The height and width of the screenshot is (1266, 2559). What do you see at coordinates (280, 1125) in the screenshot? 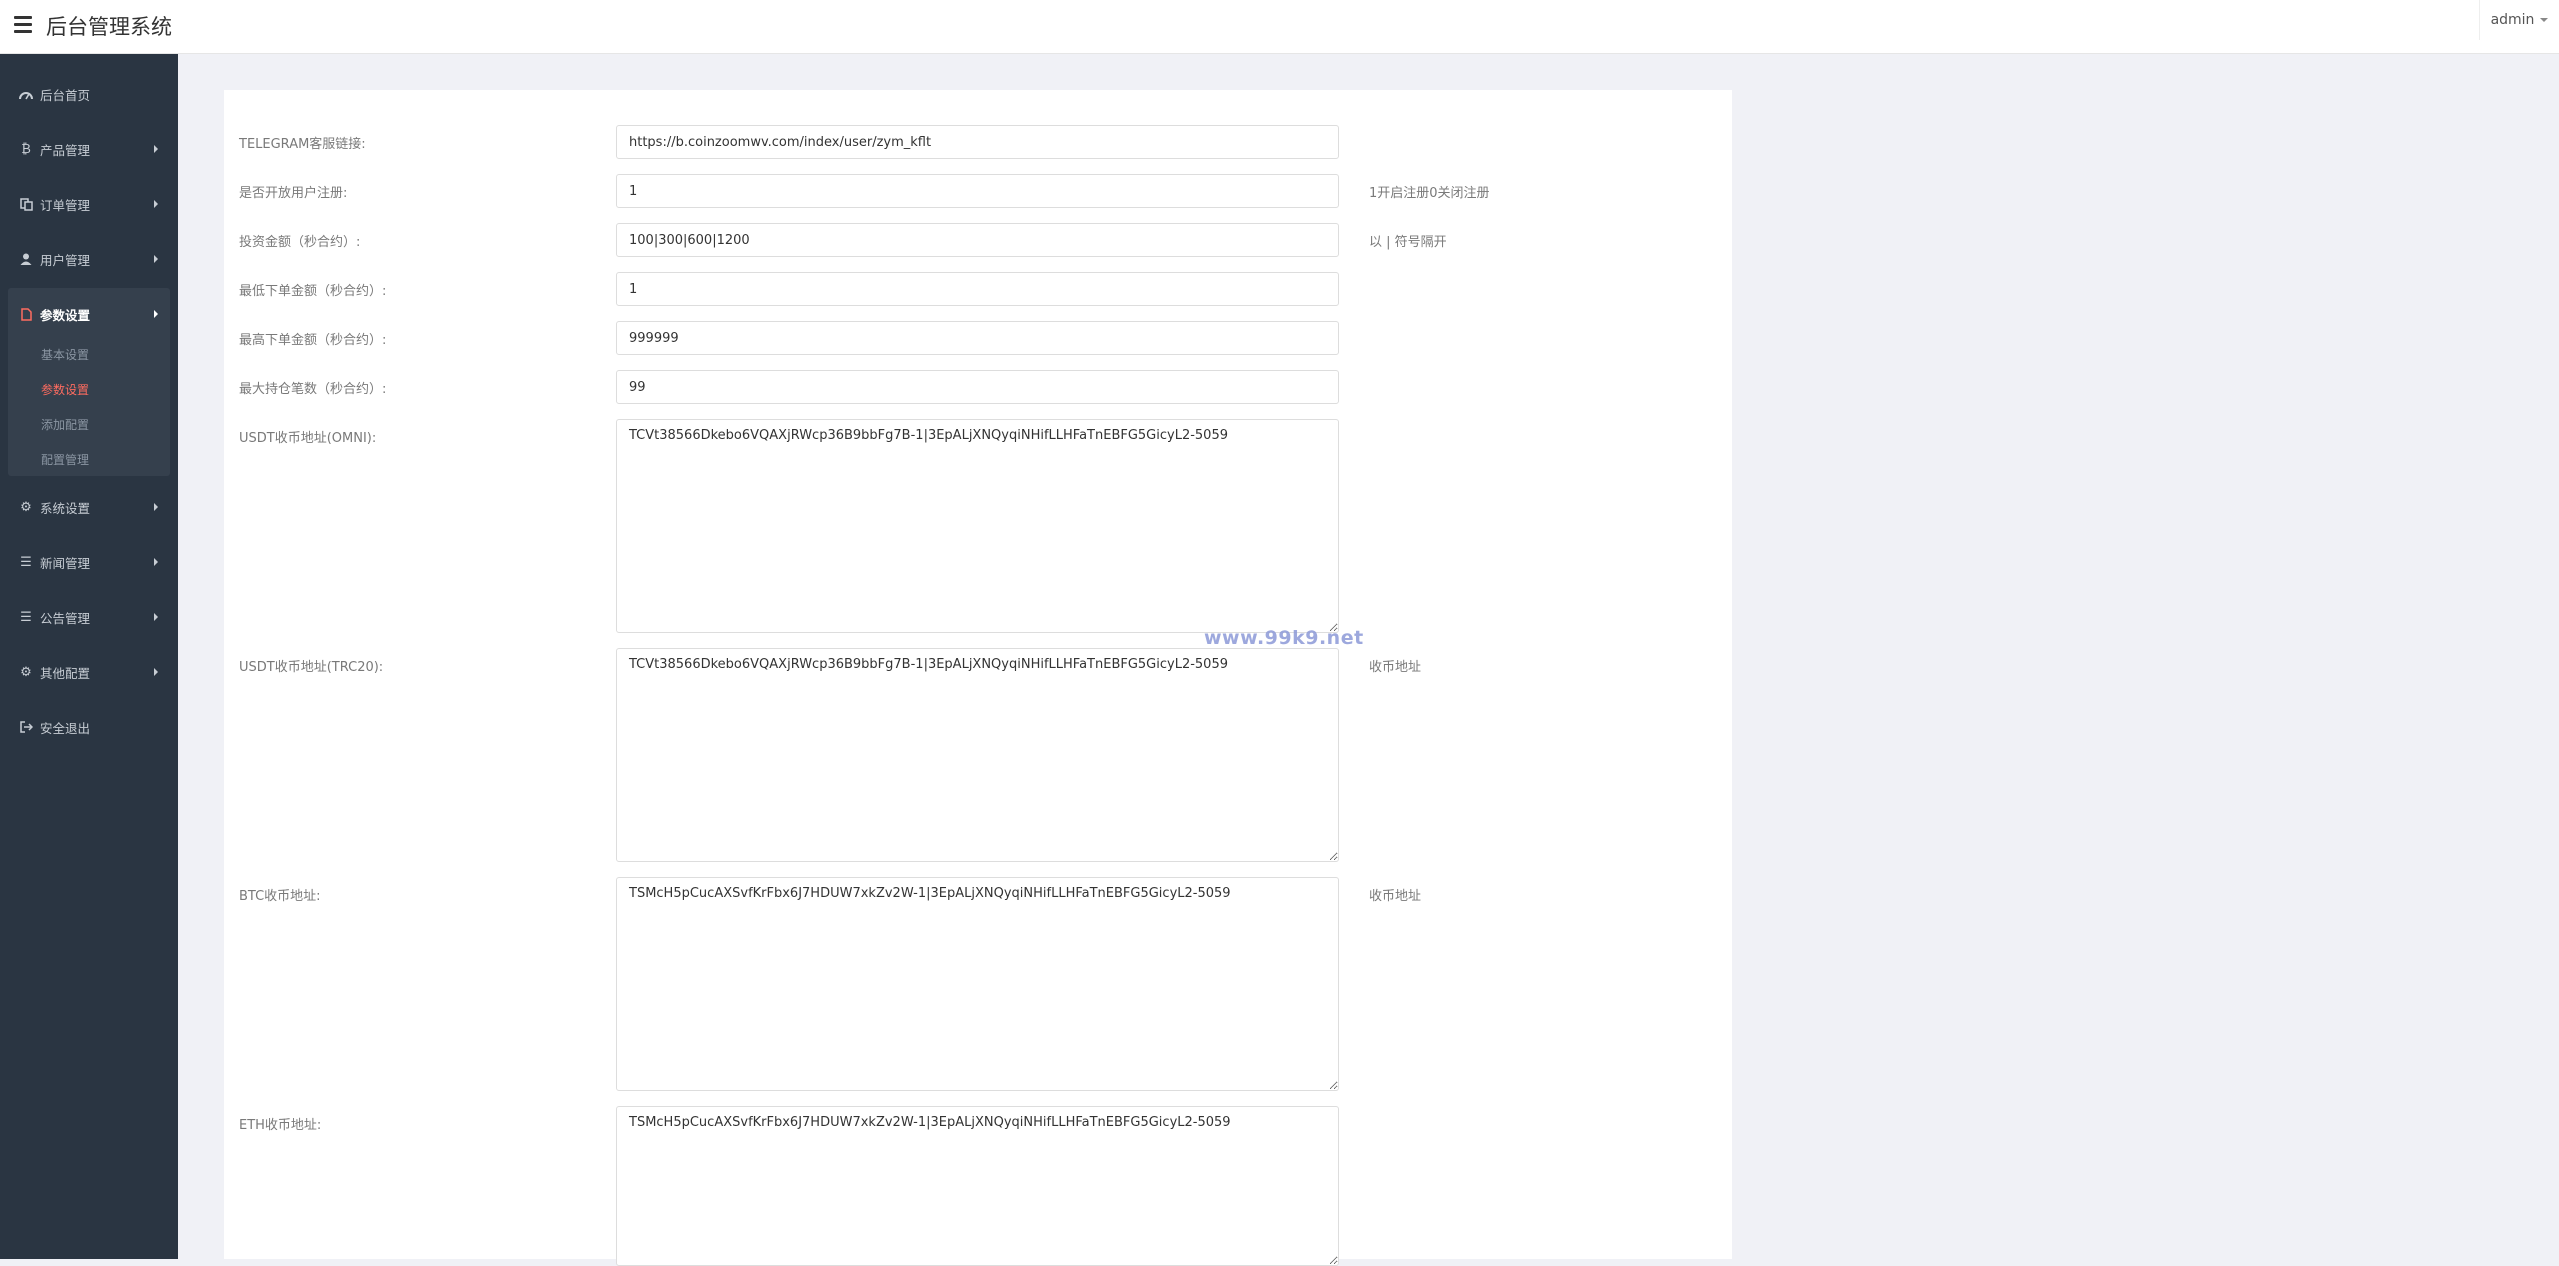
I see `field-label-eth: ETH收币地址:` at bounding box center [280, 1125].